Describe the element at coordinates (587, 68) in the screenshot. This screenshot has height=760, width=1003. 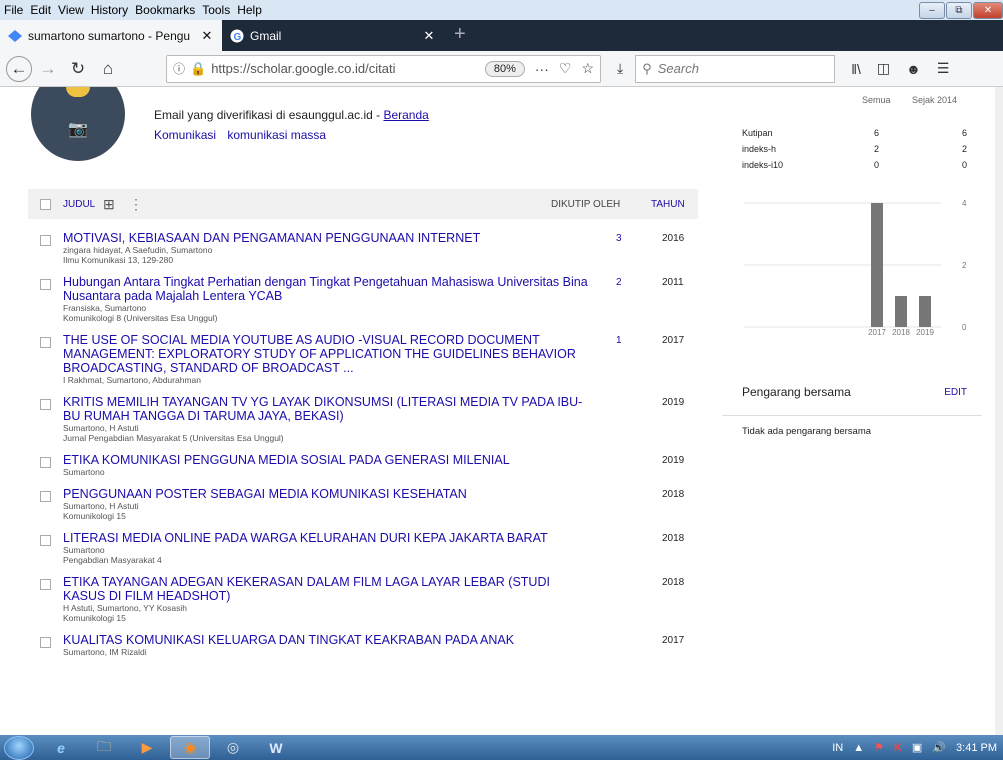
I see `bookmark-star-icon: ☆` at that location.